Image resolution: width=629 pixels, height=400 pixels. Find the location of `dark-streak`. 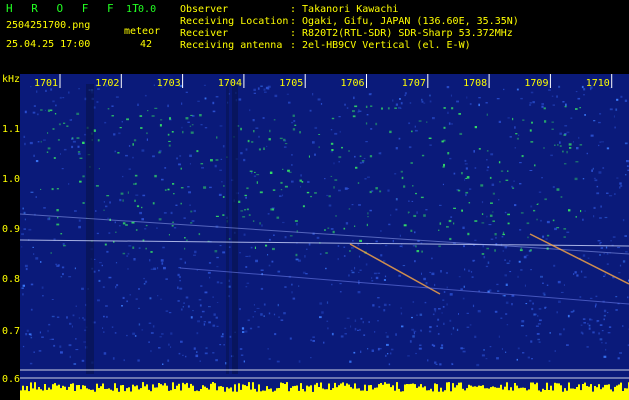

dark-streak is located at coordinates (235, 229).